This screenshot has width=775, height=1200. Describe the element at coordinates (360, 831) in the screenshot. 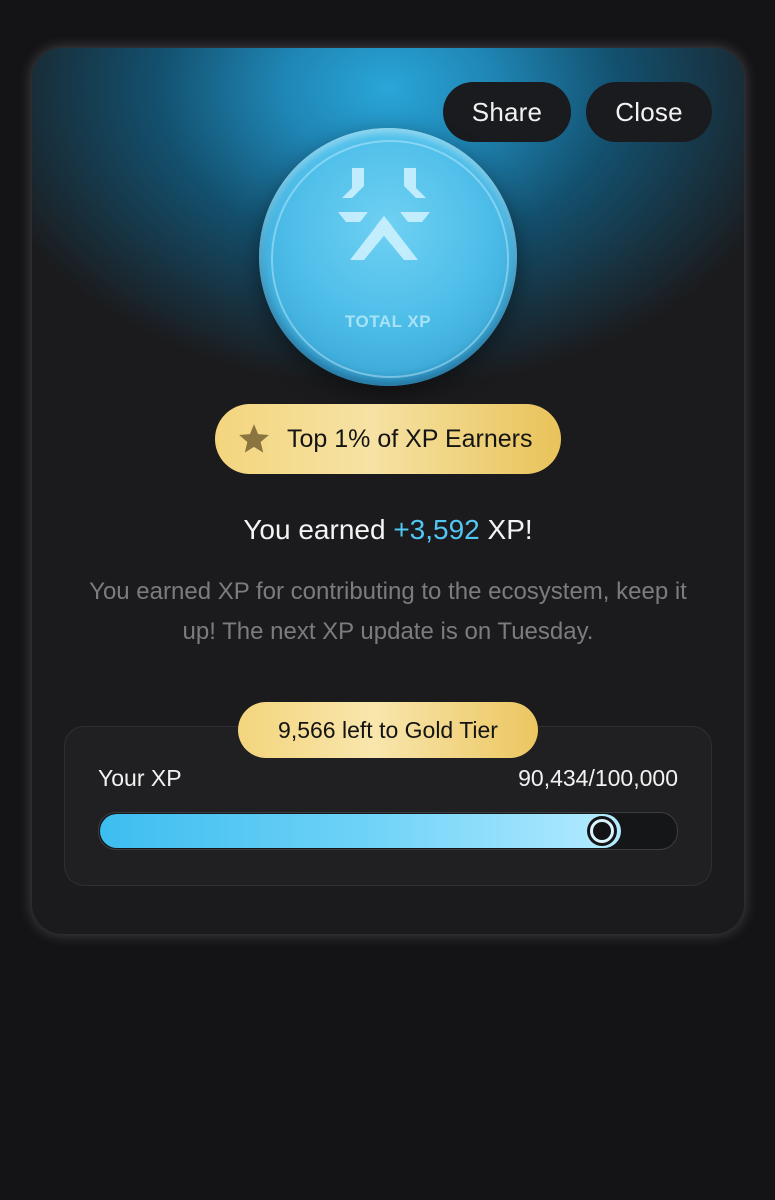

I see `xp-progress-fill` at that location.